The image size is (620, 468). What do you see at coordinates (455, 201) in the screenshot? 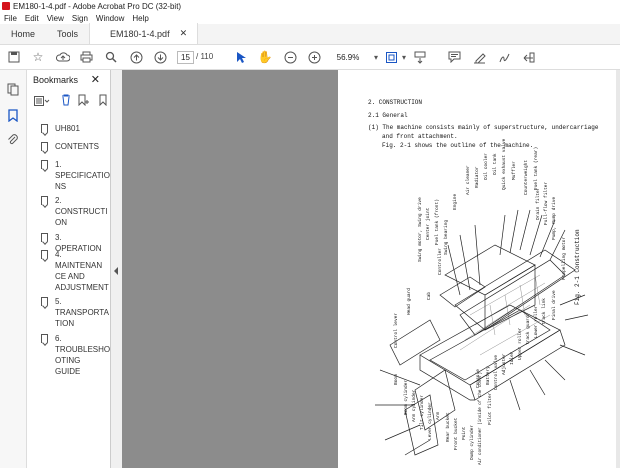
I see `figure-label: Engine` at bounding box center [455, 201].